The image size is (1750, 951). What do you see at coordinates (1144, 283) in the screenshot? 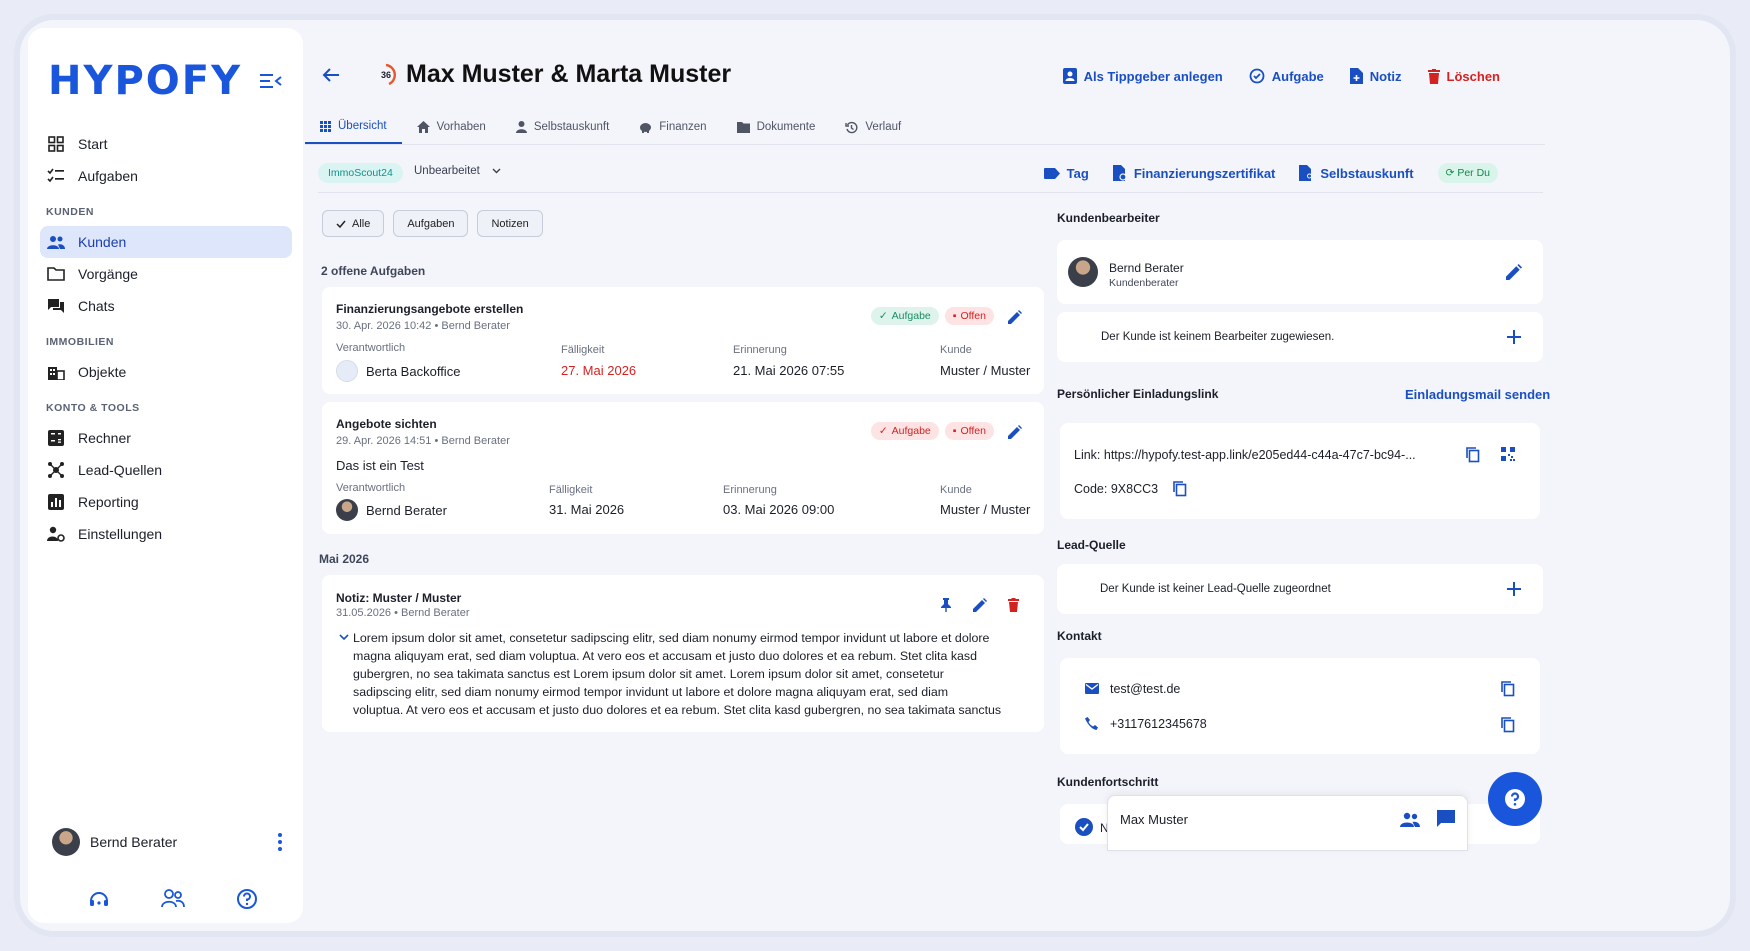
I see `bearbeiter-role: Kundenberater` at bounding box center [1144, 283].